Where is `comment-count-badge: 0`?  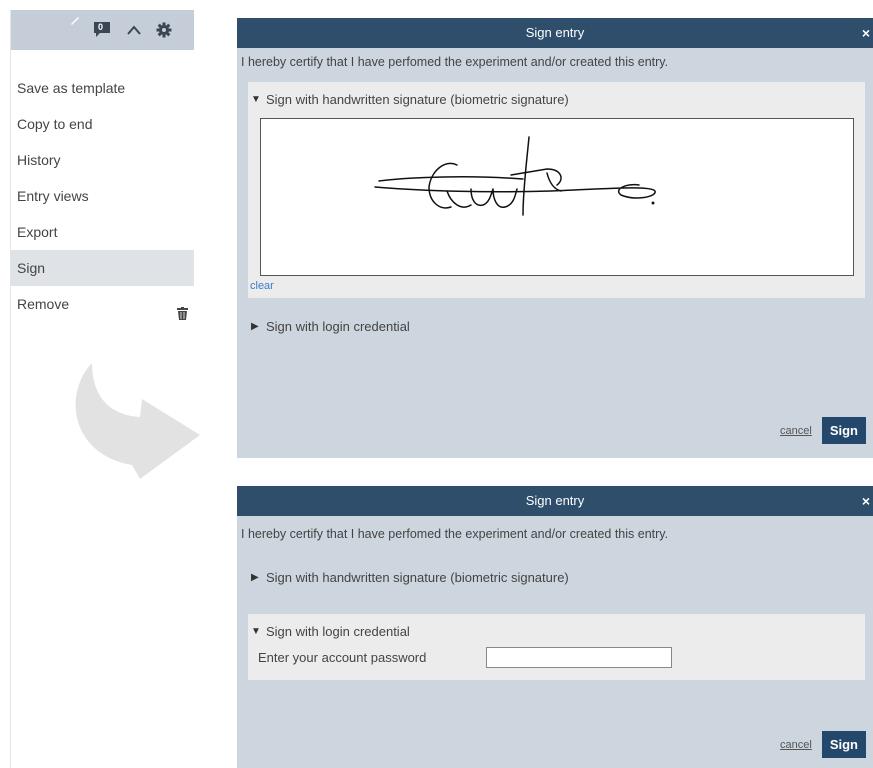
comment-count-badge: 0 is located at coordinates (101, 27).